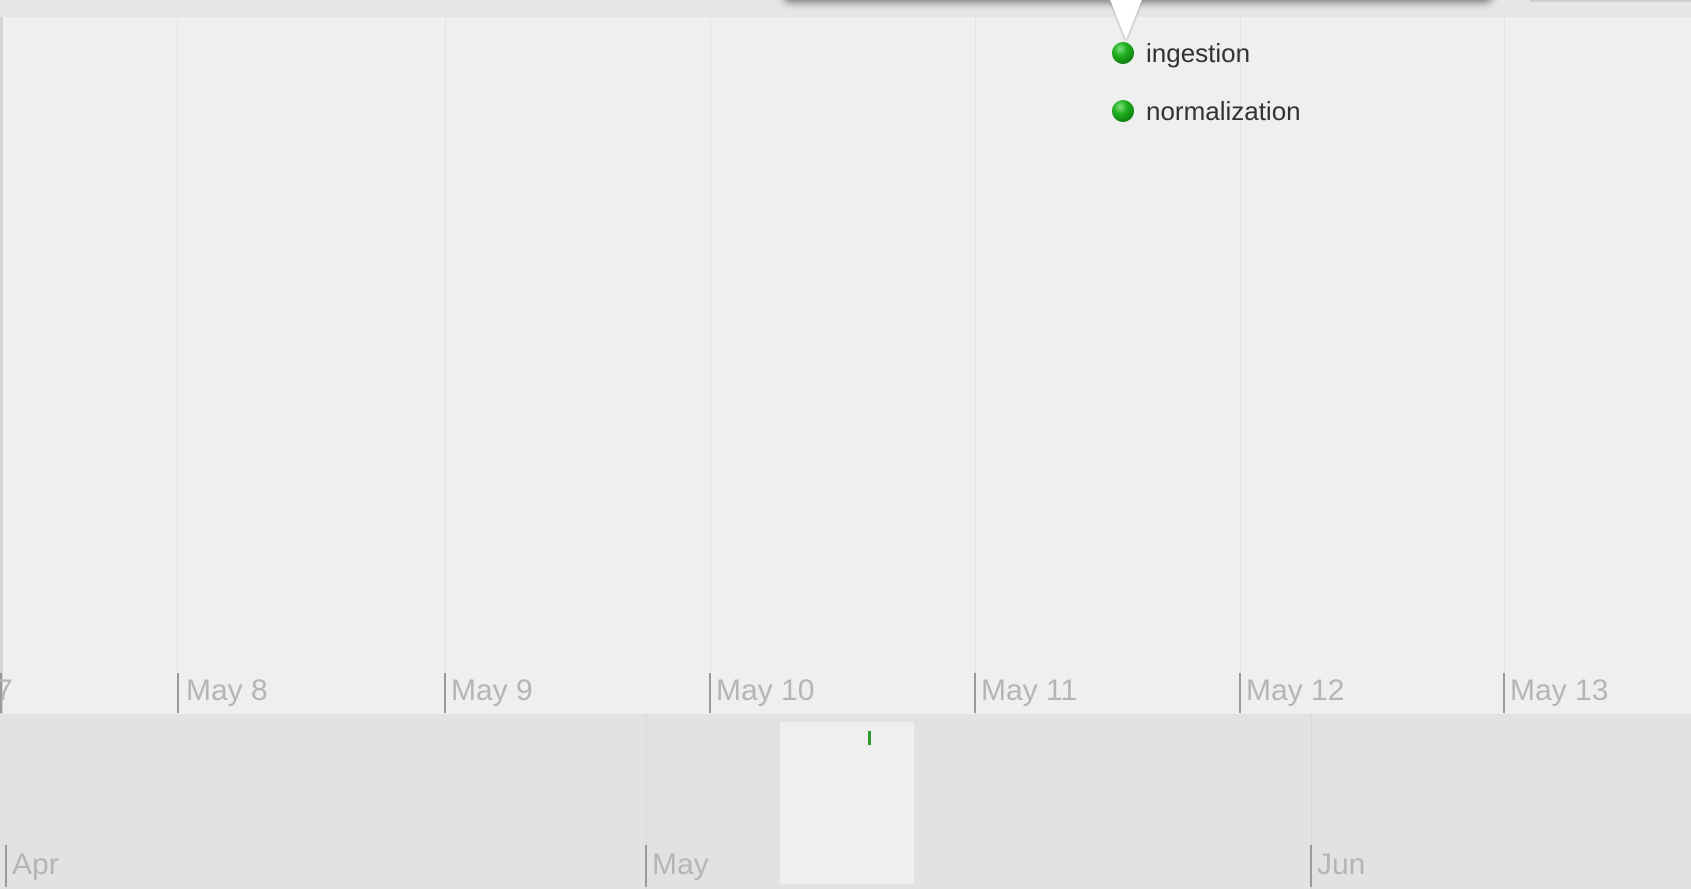 Image resolution: width=1691 pixels, height=889 pixels. What do you see at coordinates (847, 803) in the screenshot?
I see `overview-visible-window` at bounding box center [847, 803].